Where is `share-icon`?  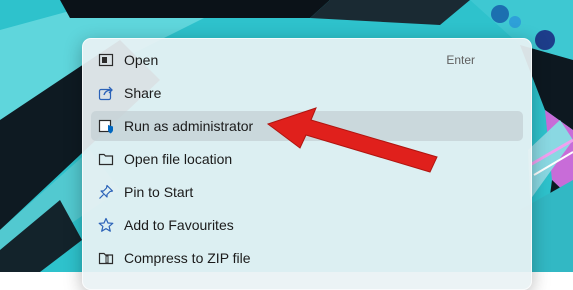
share-icon is located at coordinates (106, 93).